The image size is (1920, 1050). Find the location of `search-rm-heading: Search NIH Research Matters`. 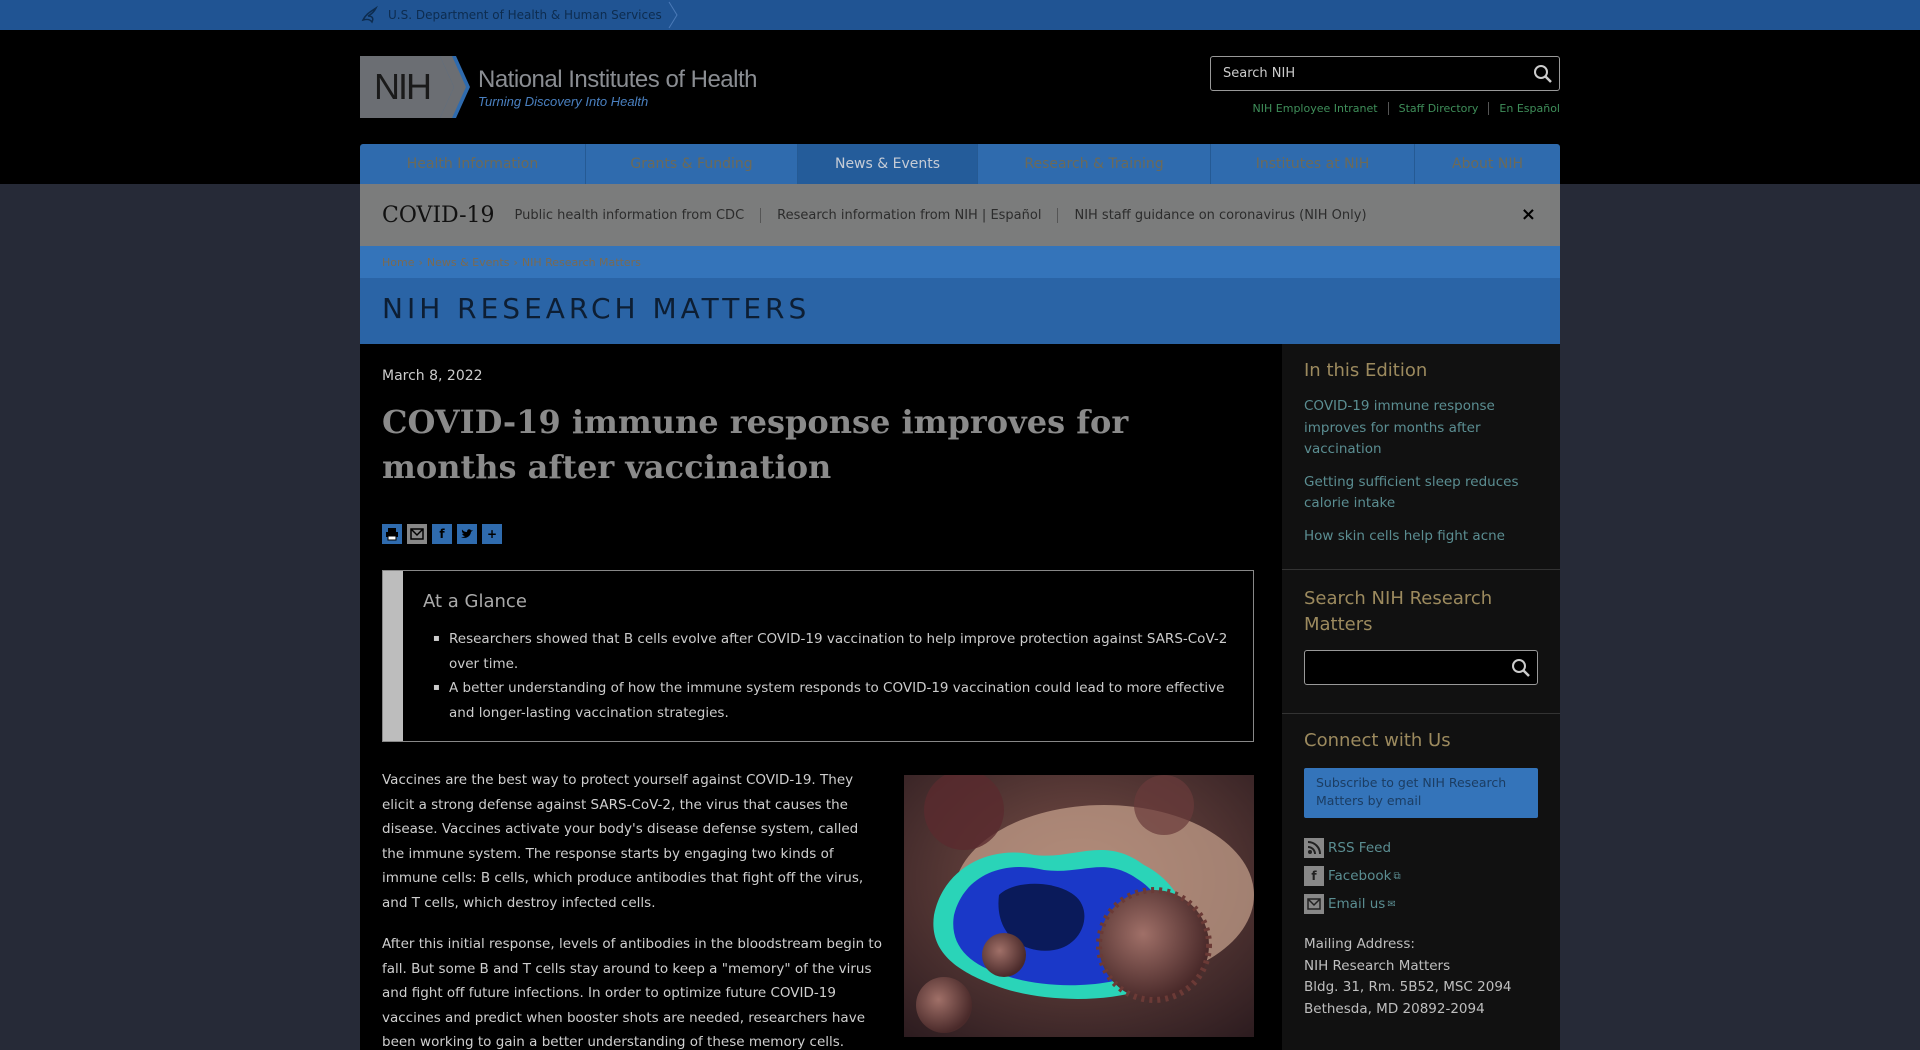

search-rm-heading: Search NIH Research Matters is located at coordinates (1398, 611).